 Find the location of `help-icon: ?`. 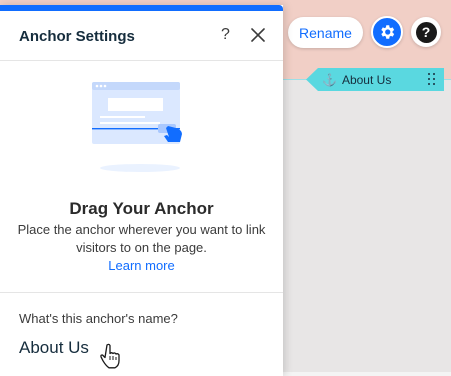

help-icon: ? is located at coordinates (225, 35).